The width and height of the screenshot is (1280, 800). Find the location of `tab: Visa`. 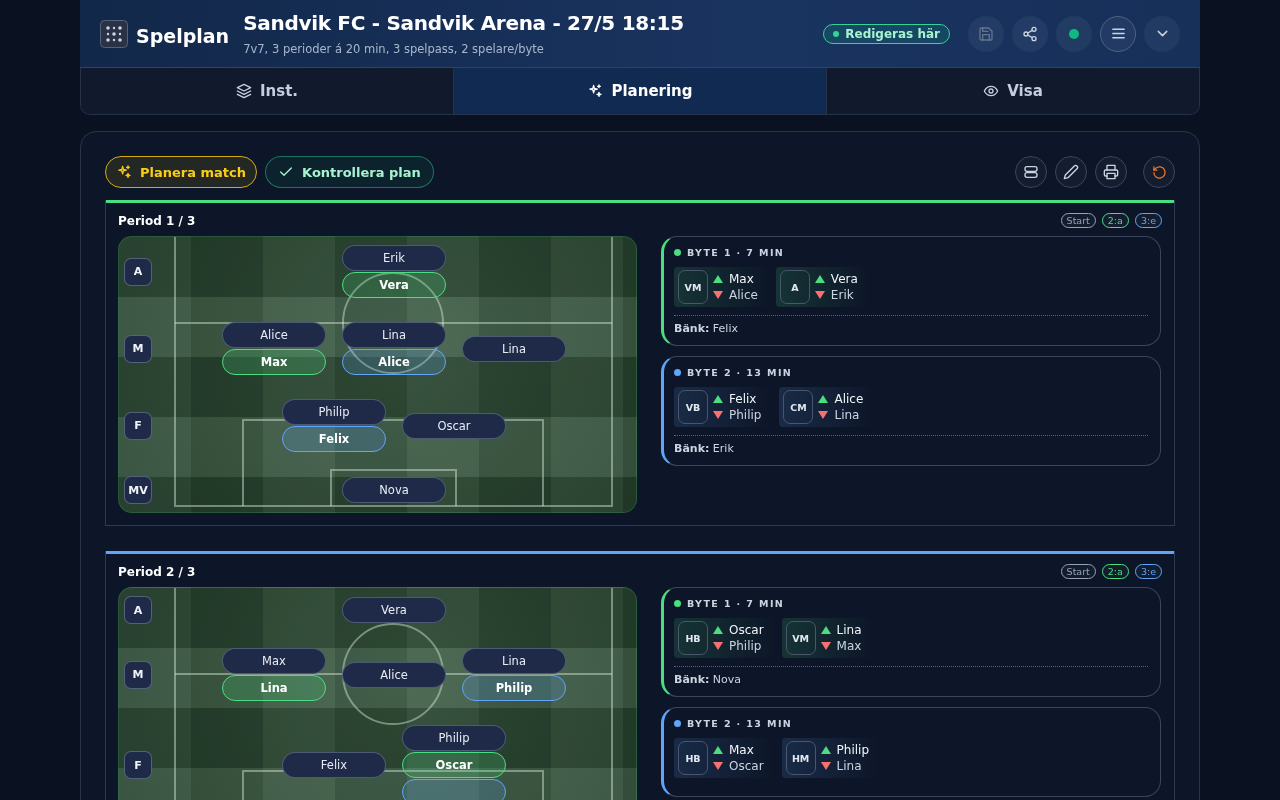

tab: Visa is located at coordinates (1013, 91).